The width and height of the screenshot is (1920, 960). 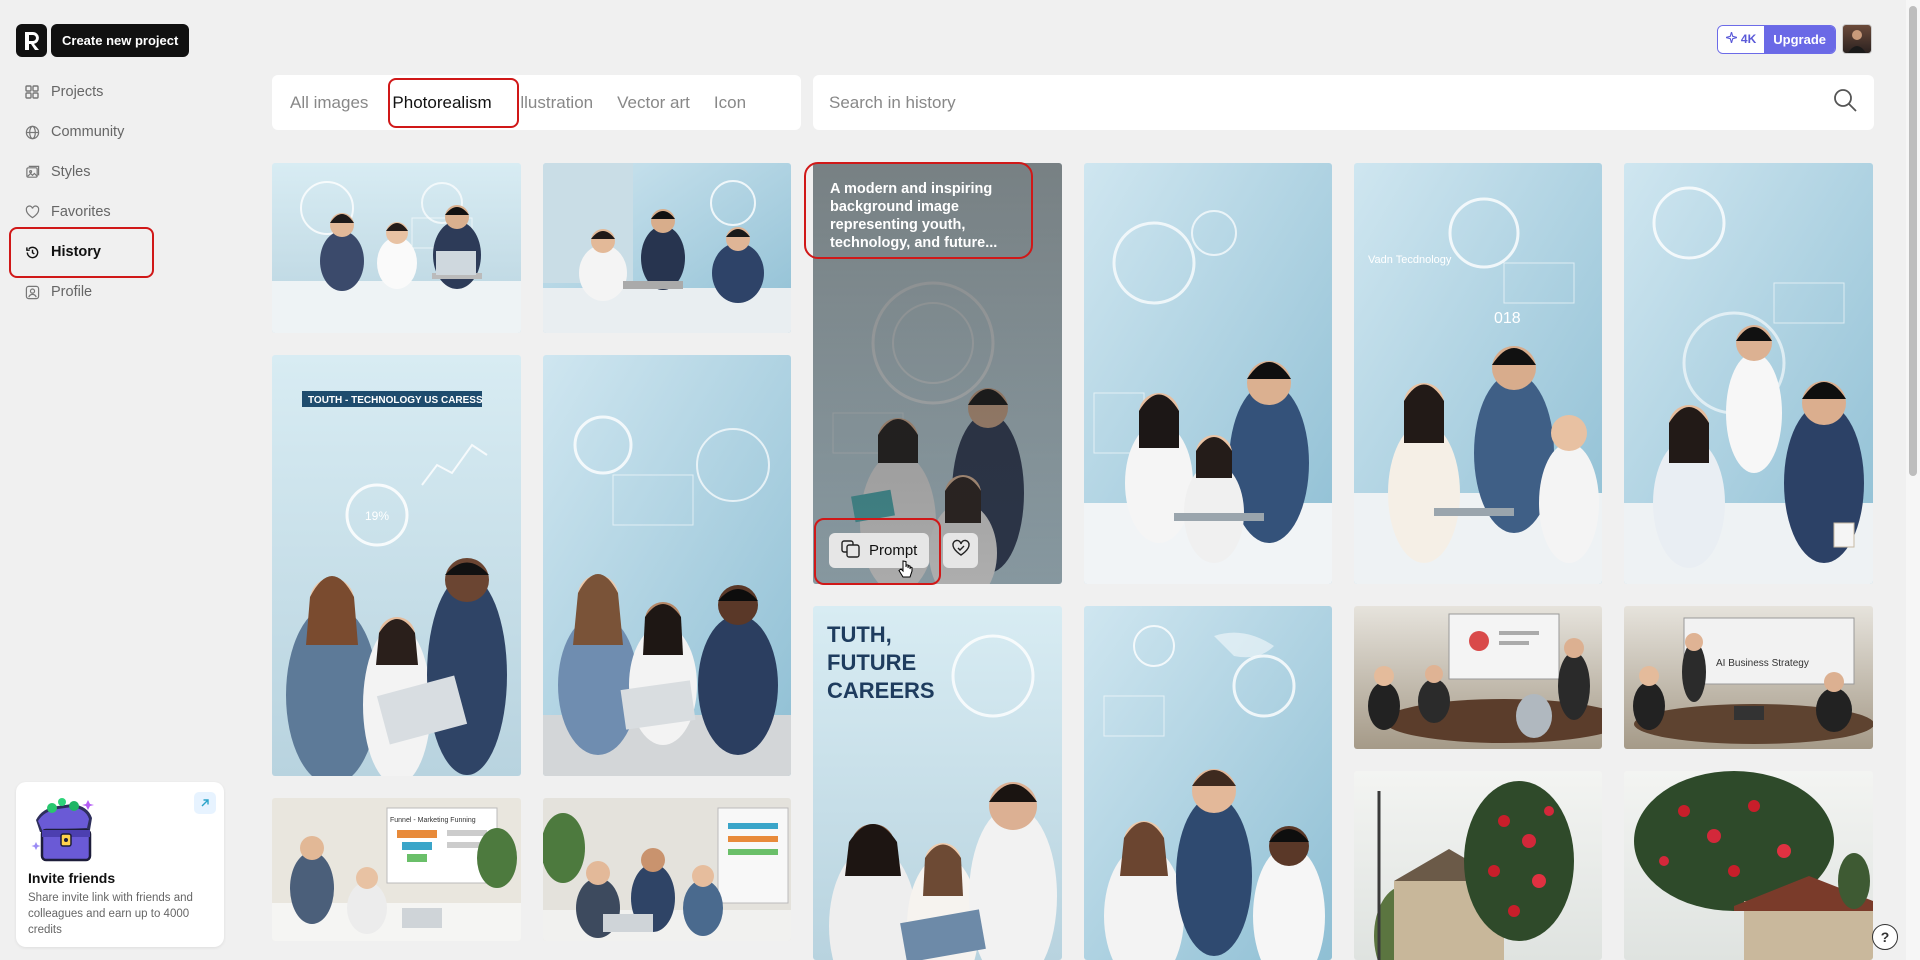 I want to click on prompt-label: Prompt, so click(x=893, y=550).